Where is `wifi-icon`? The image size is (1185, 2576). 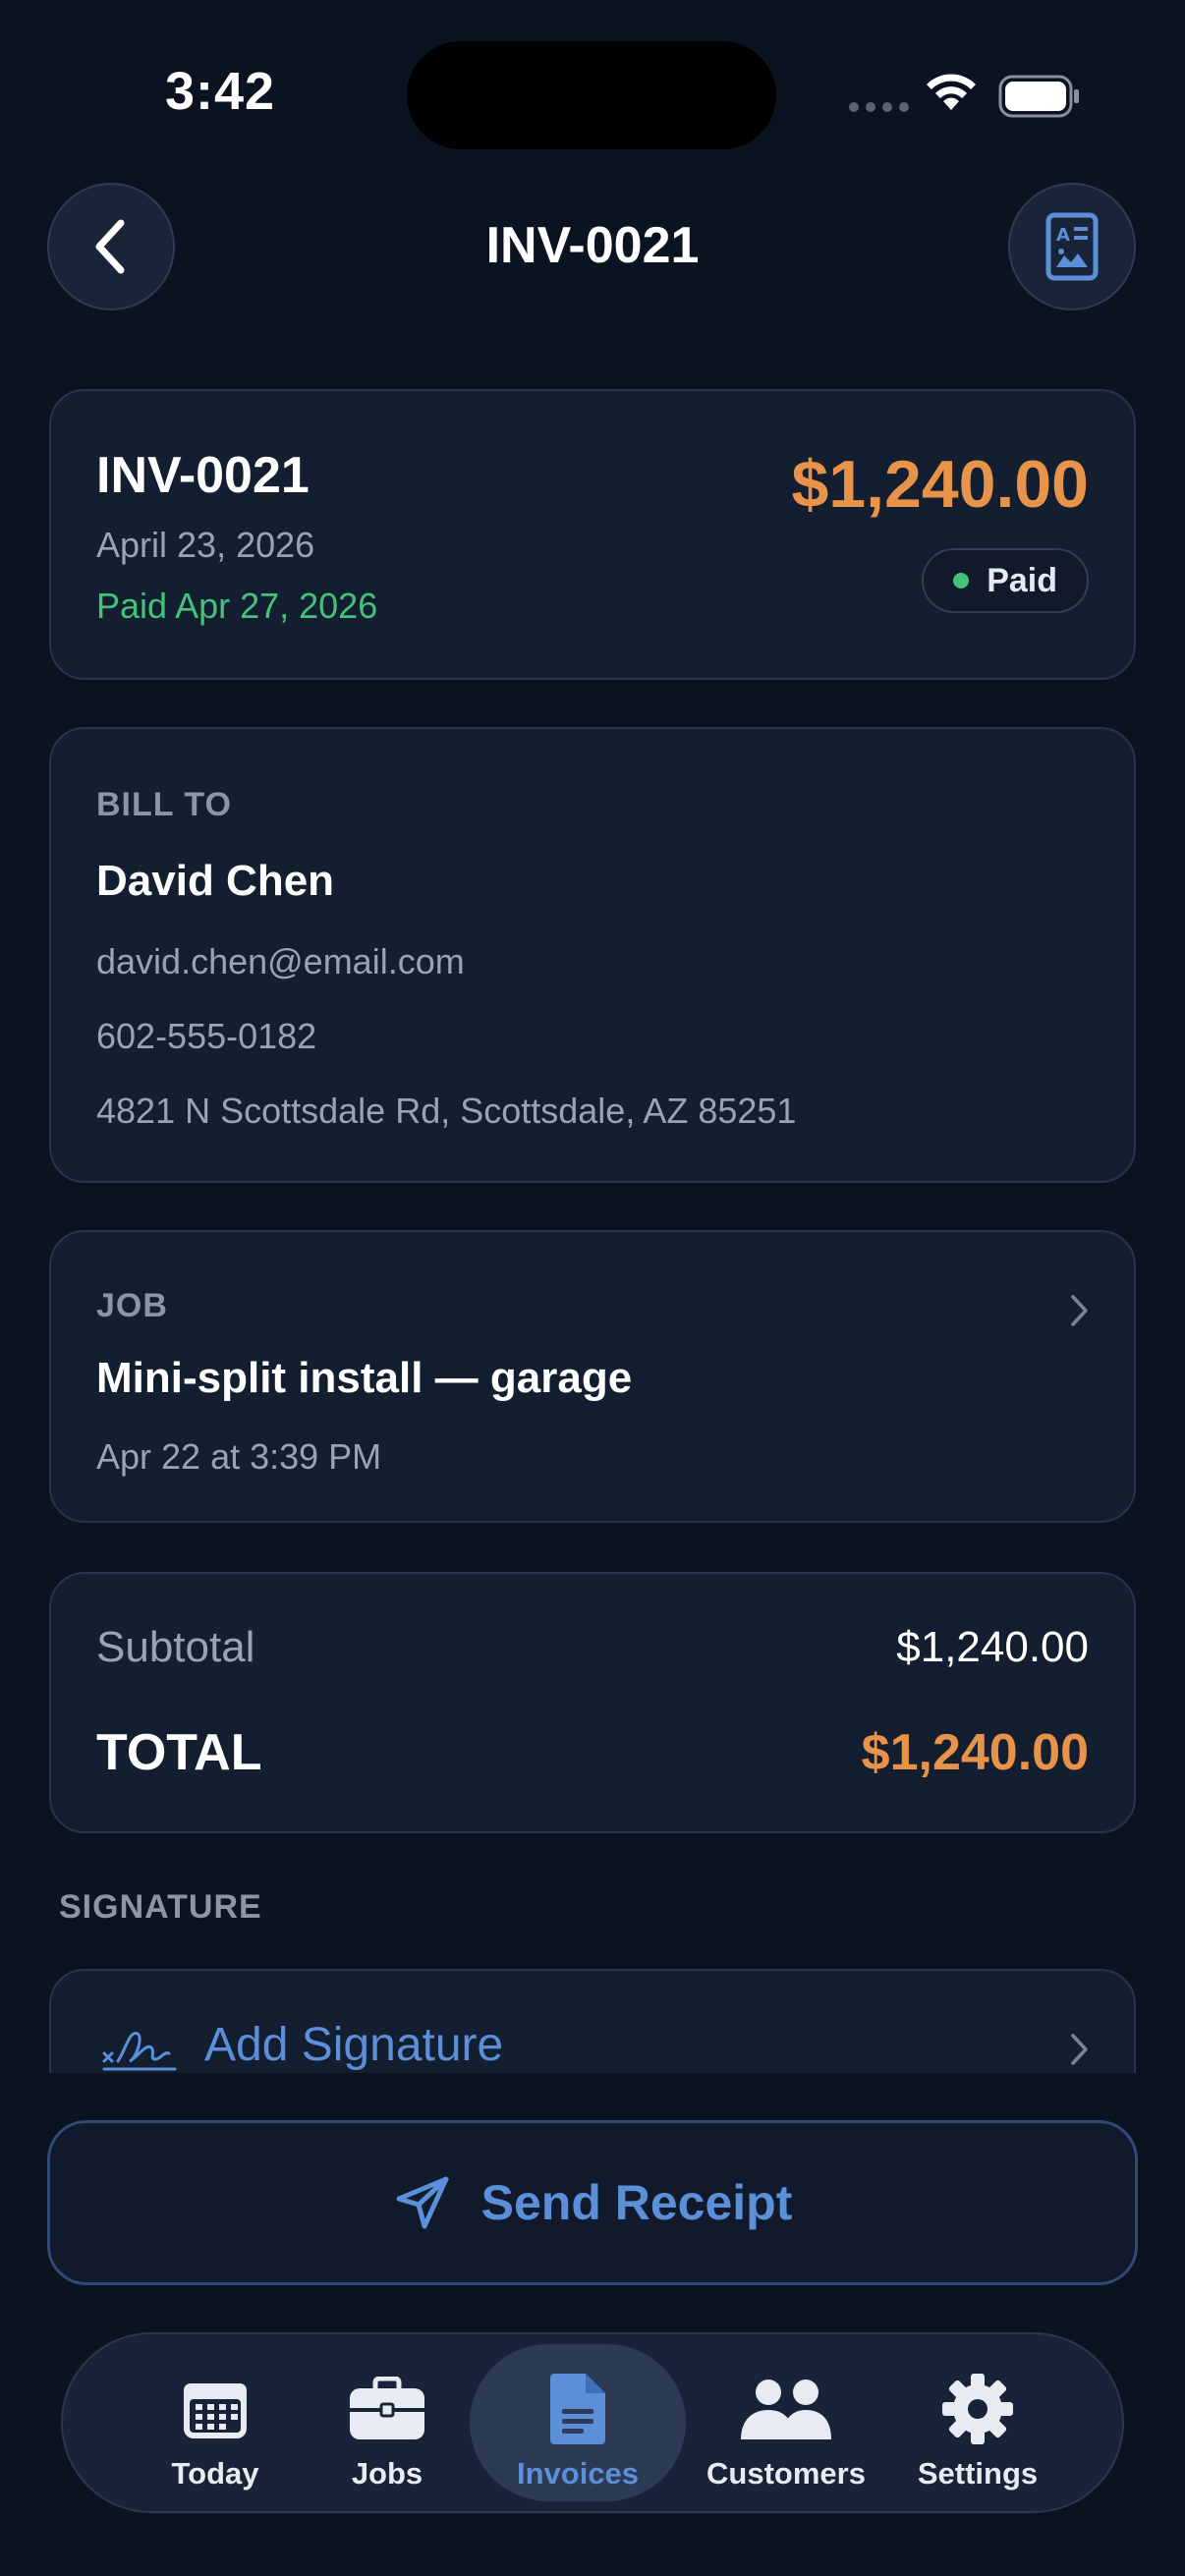 wifi-icon is located at coordinates (952, 92).